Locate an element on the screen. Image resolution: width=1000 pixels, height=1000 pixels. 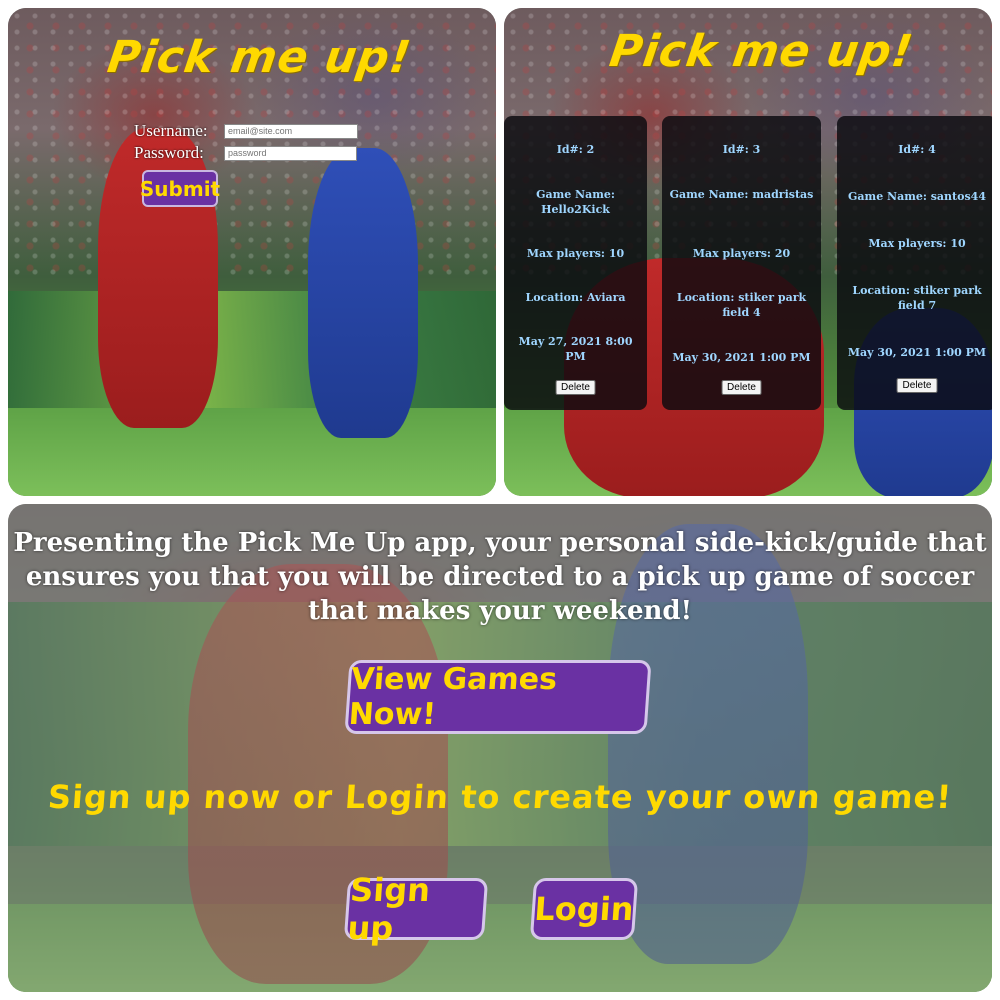
game-name: Game Name: santos44 is located at coordinates (917, 196).